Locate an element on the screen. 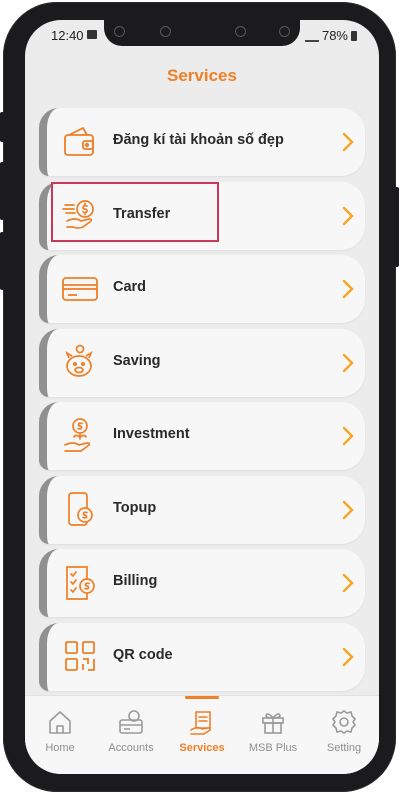 Image resolution: width=400 pixels, height=795 pixels. accounts-icon is located at coordinates (131, 722).